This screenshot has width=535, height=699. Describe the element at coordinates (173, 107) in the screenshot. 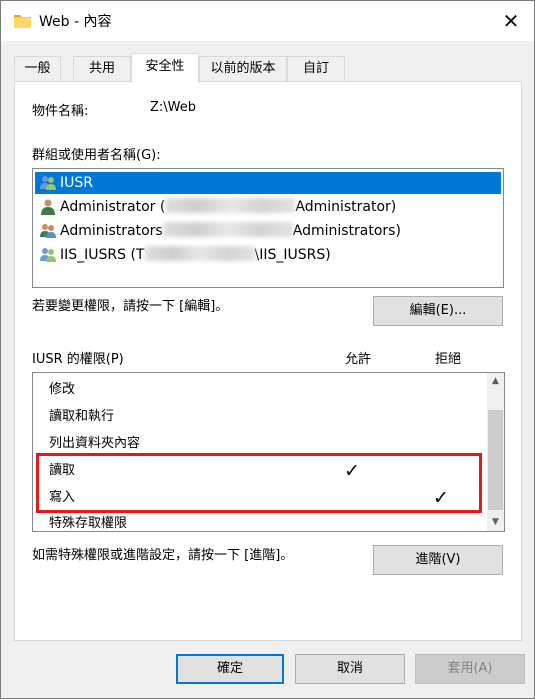

I see `object-name-value: Z:\Web` at that location.